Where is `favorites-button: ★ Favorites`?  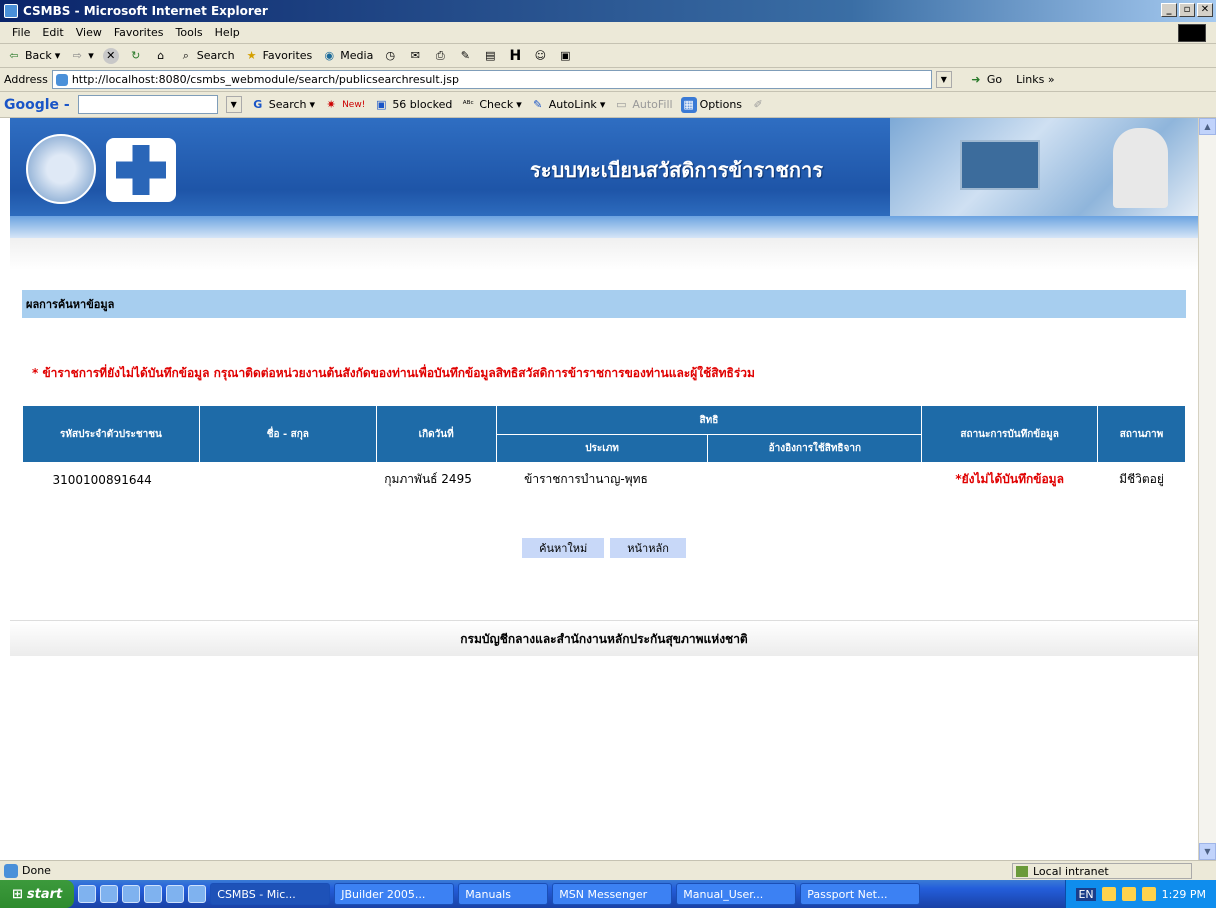 favorites-button: ★ Favorites is located at coordinates (278, 56).